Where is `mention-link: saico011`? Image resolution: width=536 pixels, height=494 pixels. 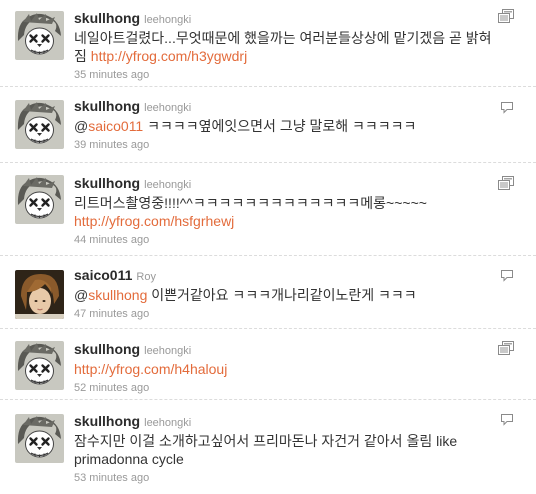 mention-link: saico011 is located at coordinates (115, 126).